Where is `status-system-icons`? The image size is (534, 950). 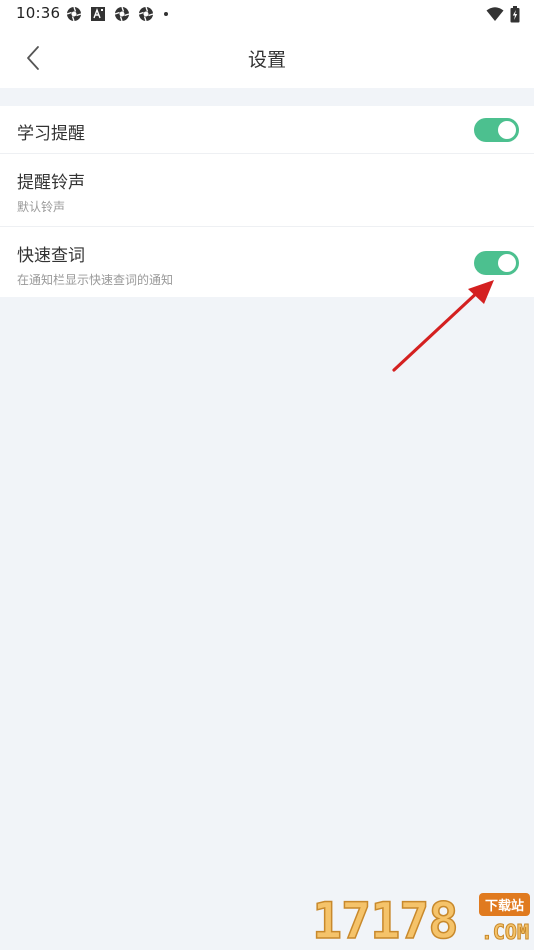 status-system-icons is located at coordinates (503, 14).